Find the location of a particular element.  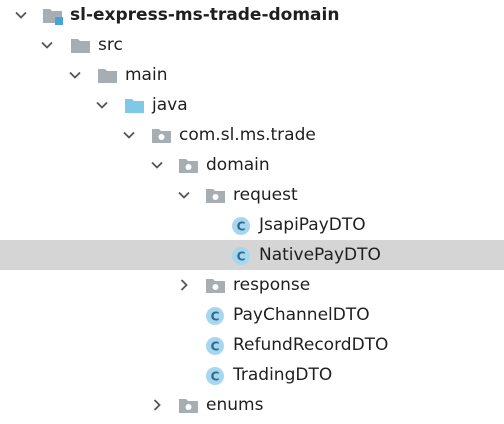

tree-label: domain is located at coordinates (238, 165).